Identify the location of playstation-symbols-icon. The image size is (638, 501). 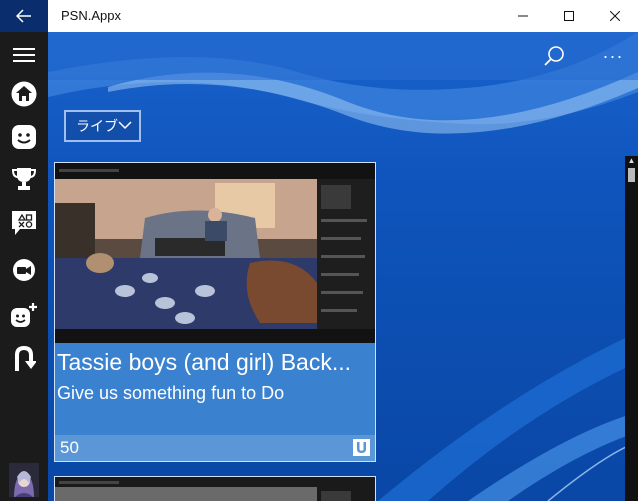
(24, 223).